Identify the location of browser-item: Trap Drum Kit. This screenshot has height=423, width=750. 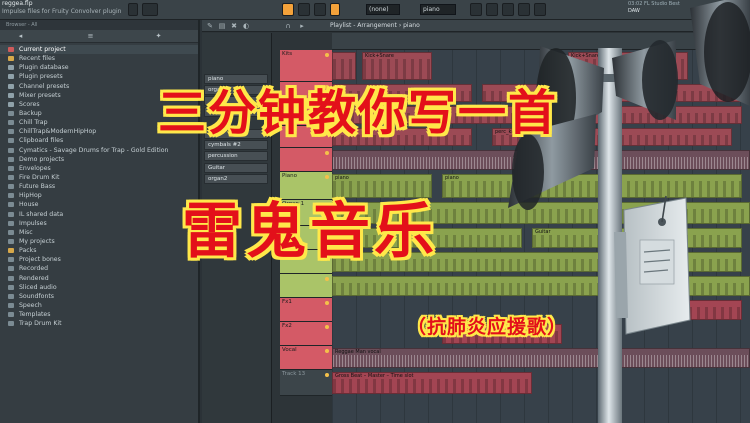
(99, 323).